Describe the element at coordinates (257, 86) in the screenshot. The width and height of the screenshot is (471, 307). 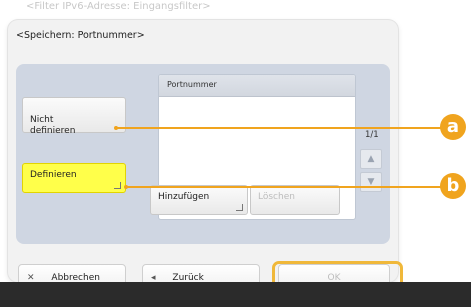
I see `list-header: Portnummer` at that location.